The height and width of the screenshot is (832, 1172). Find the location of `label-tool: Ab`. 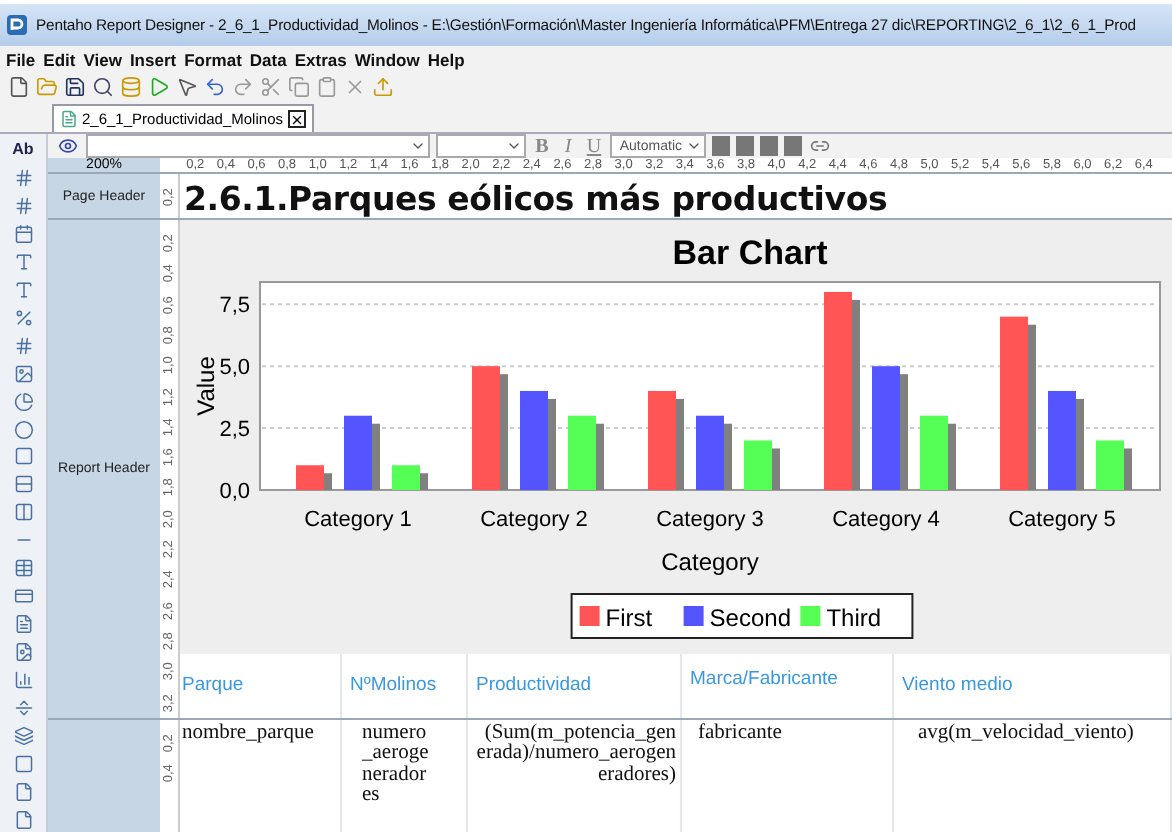

label-tool: Ab is located at coordinates (23, 151).